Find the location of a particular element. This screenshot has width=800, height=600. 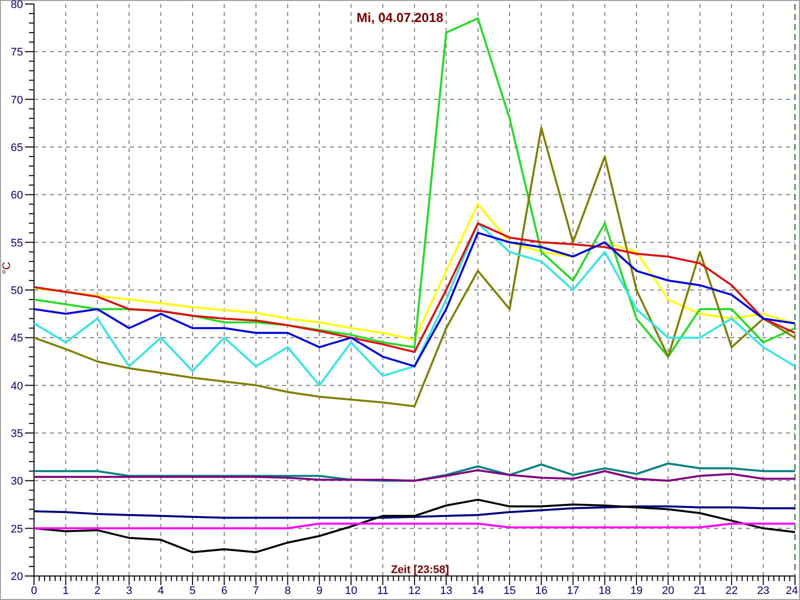

axis-title: Zeit [23:58] is located at coordinates (420, 570).